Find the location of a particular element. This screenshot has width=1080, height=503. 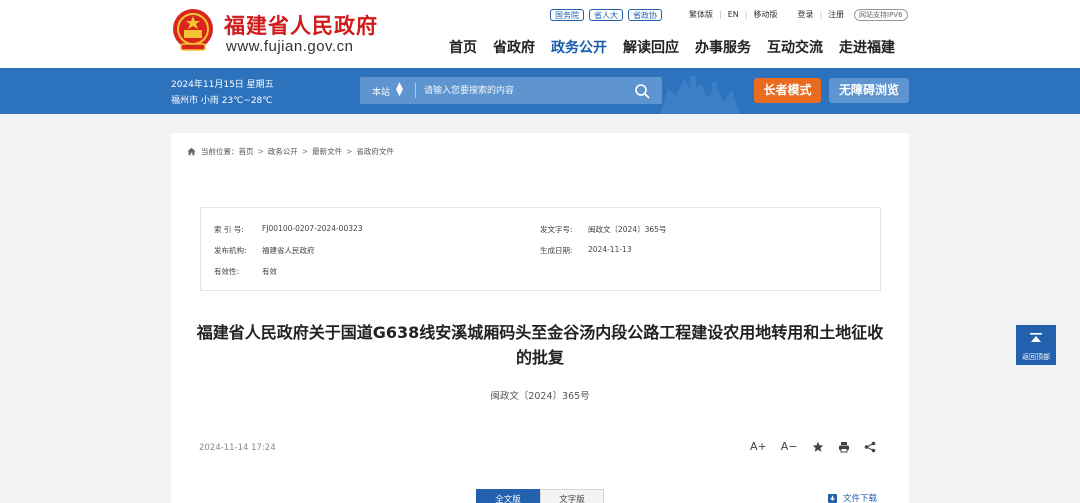

meta-index-label: 索 引 号: is located at coordinates (229, 229).